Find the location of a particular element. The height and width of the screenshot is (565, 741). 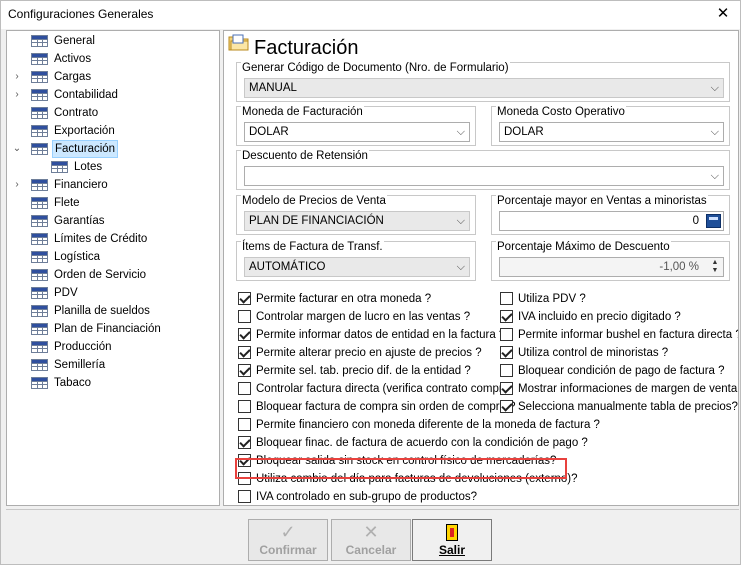

close-icon: ✕ is located at coordinates (723, 15).